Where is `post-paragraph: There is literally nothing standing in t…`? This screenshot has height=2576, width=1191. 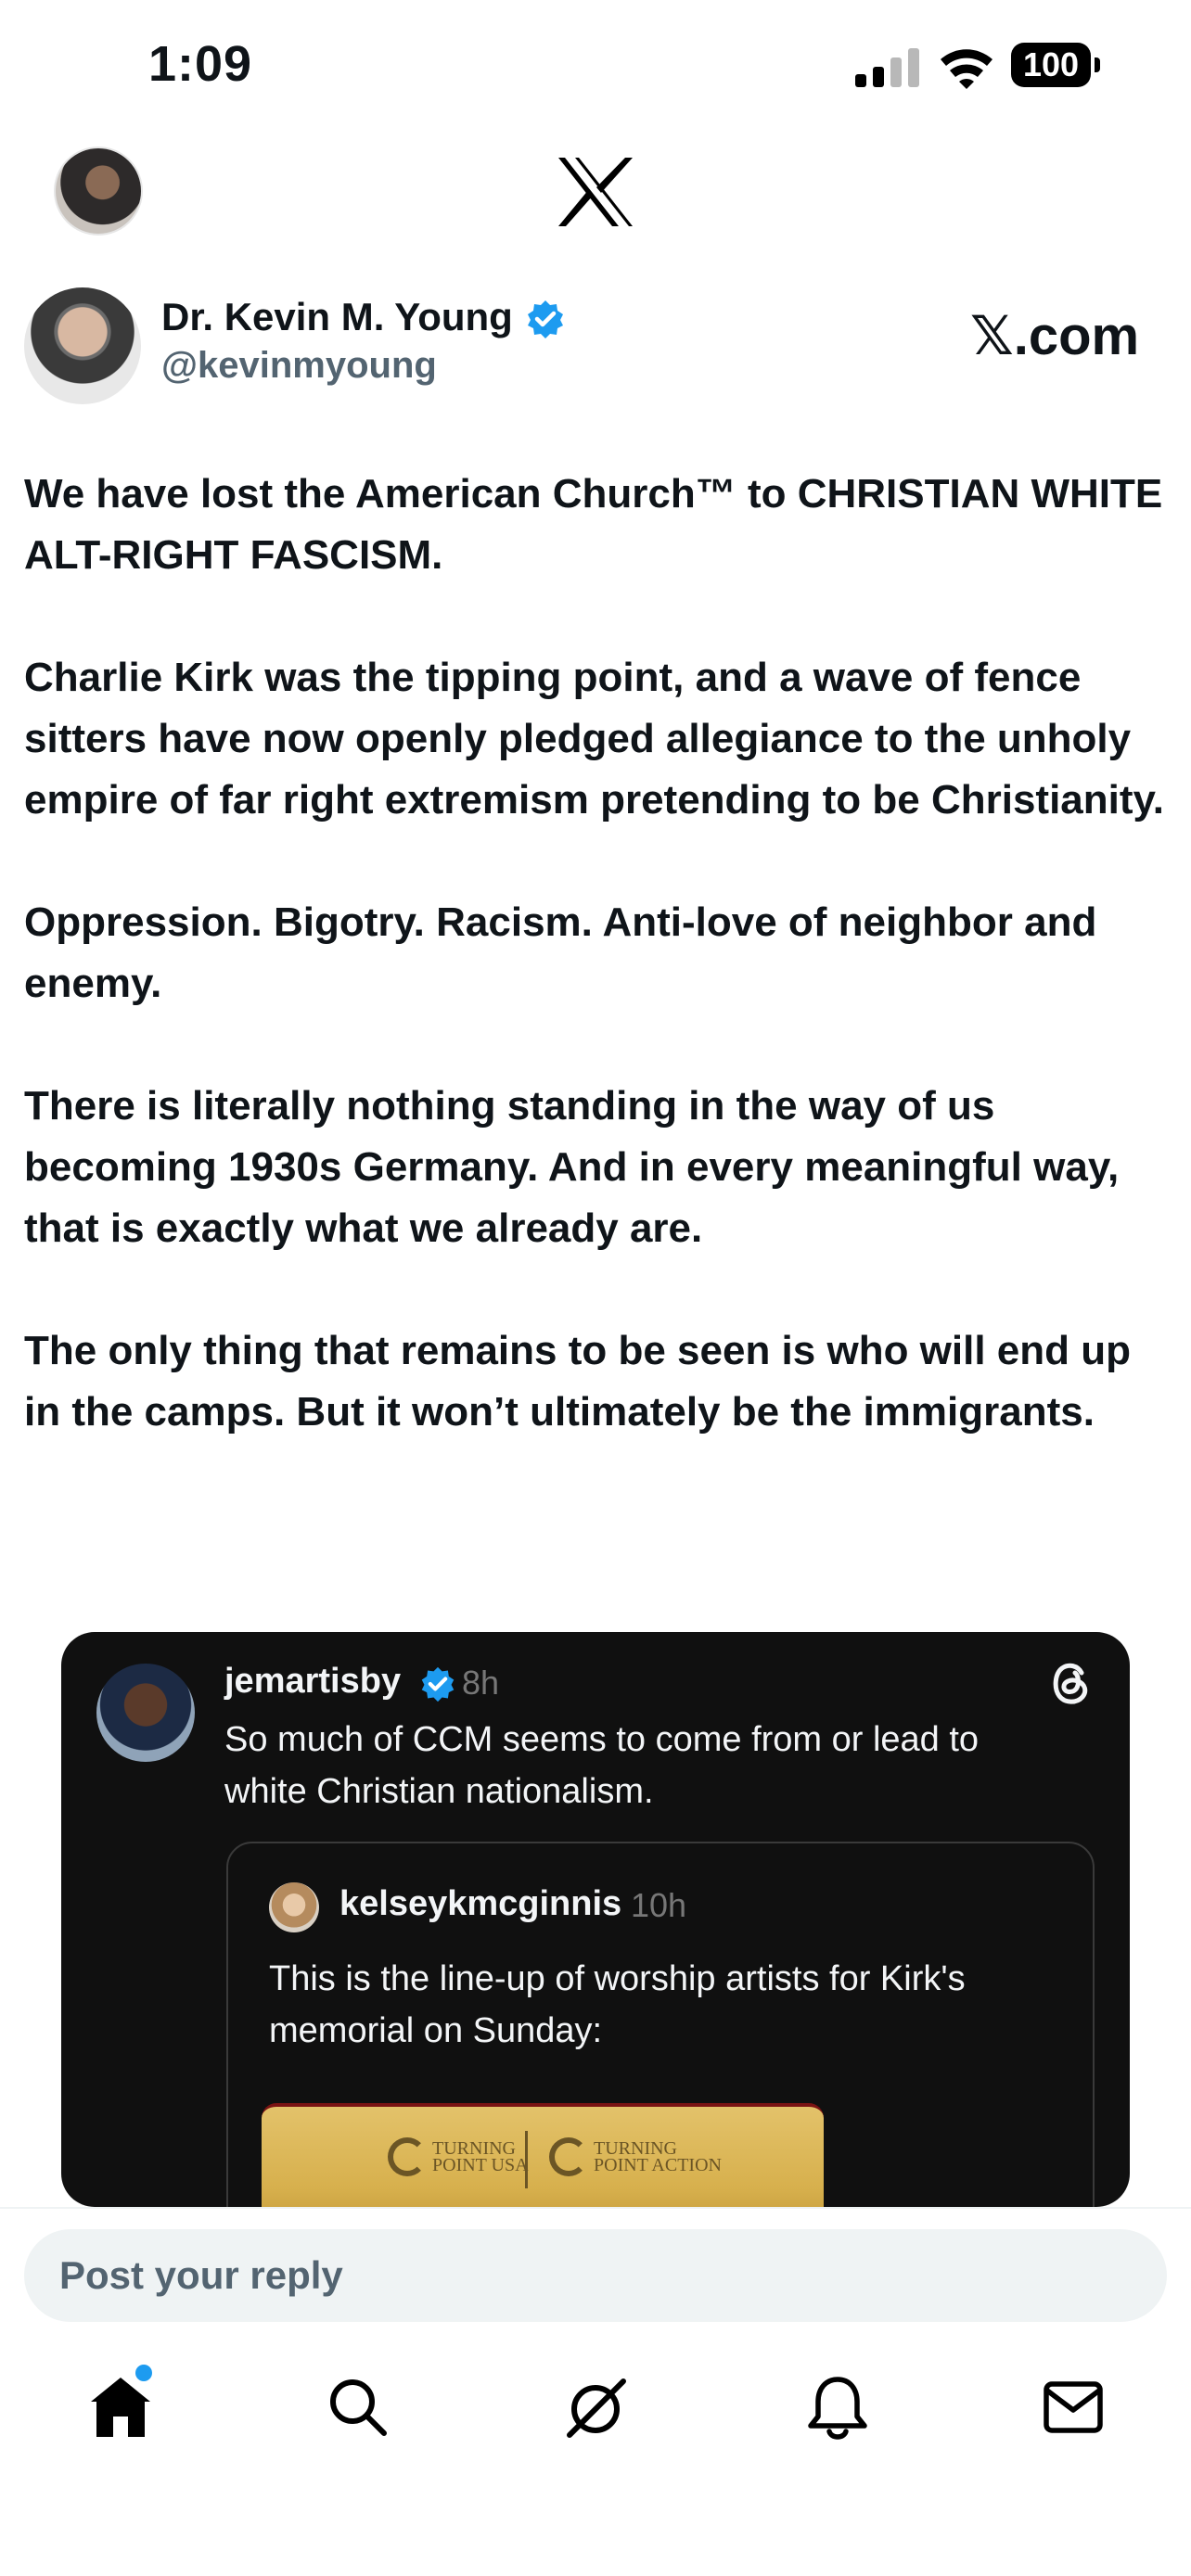
post-paragraph: There is literally nothing standing in t… is located at coordinates (572, 1167).